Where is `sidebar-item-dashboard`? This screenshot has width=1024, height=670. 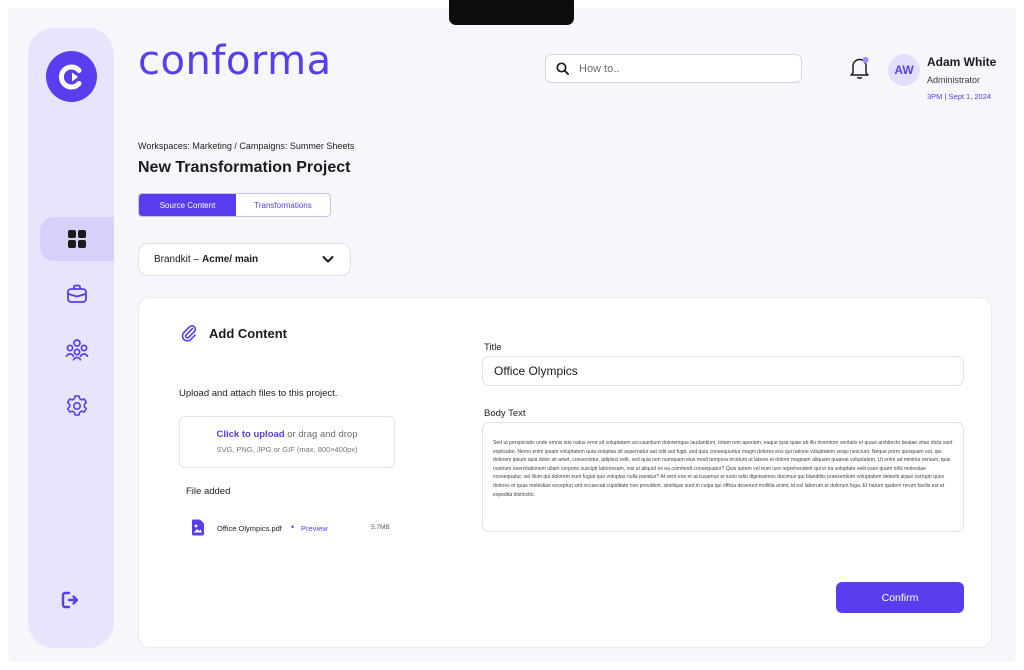 sidebar-item-dashboard is located at coordinates (77, 239).